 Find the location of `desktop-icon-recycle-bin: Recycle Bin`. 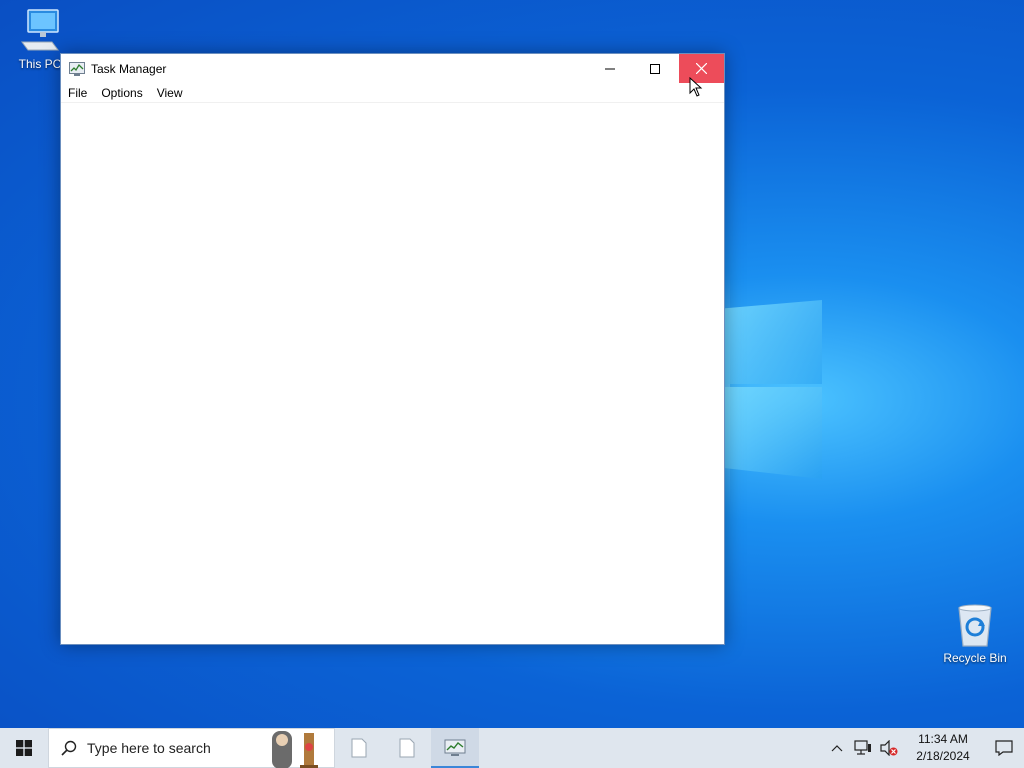

desktop-icon-recycle-bin: Recycle Bin is located at coordinates (975, 633).